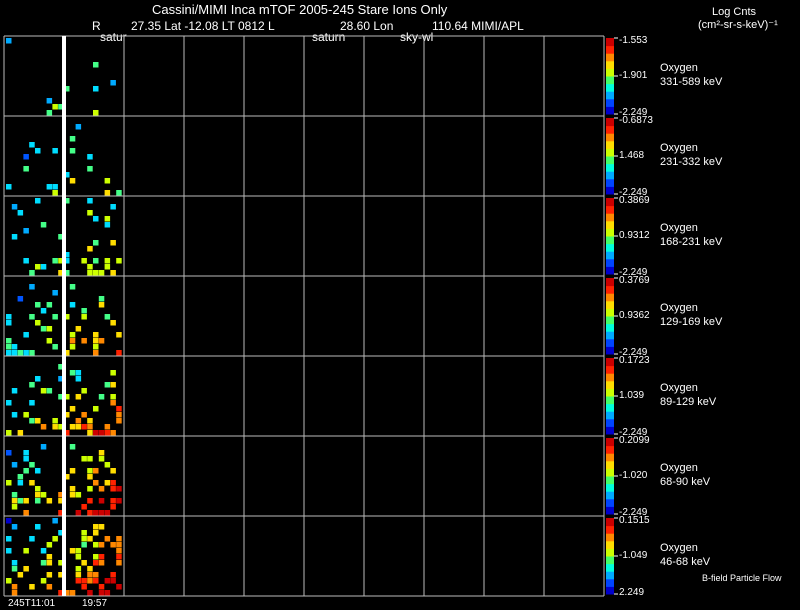  I want to click on colorbar-max-label: -1.553, so click(633, 40).